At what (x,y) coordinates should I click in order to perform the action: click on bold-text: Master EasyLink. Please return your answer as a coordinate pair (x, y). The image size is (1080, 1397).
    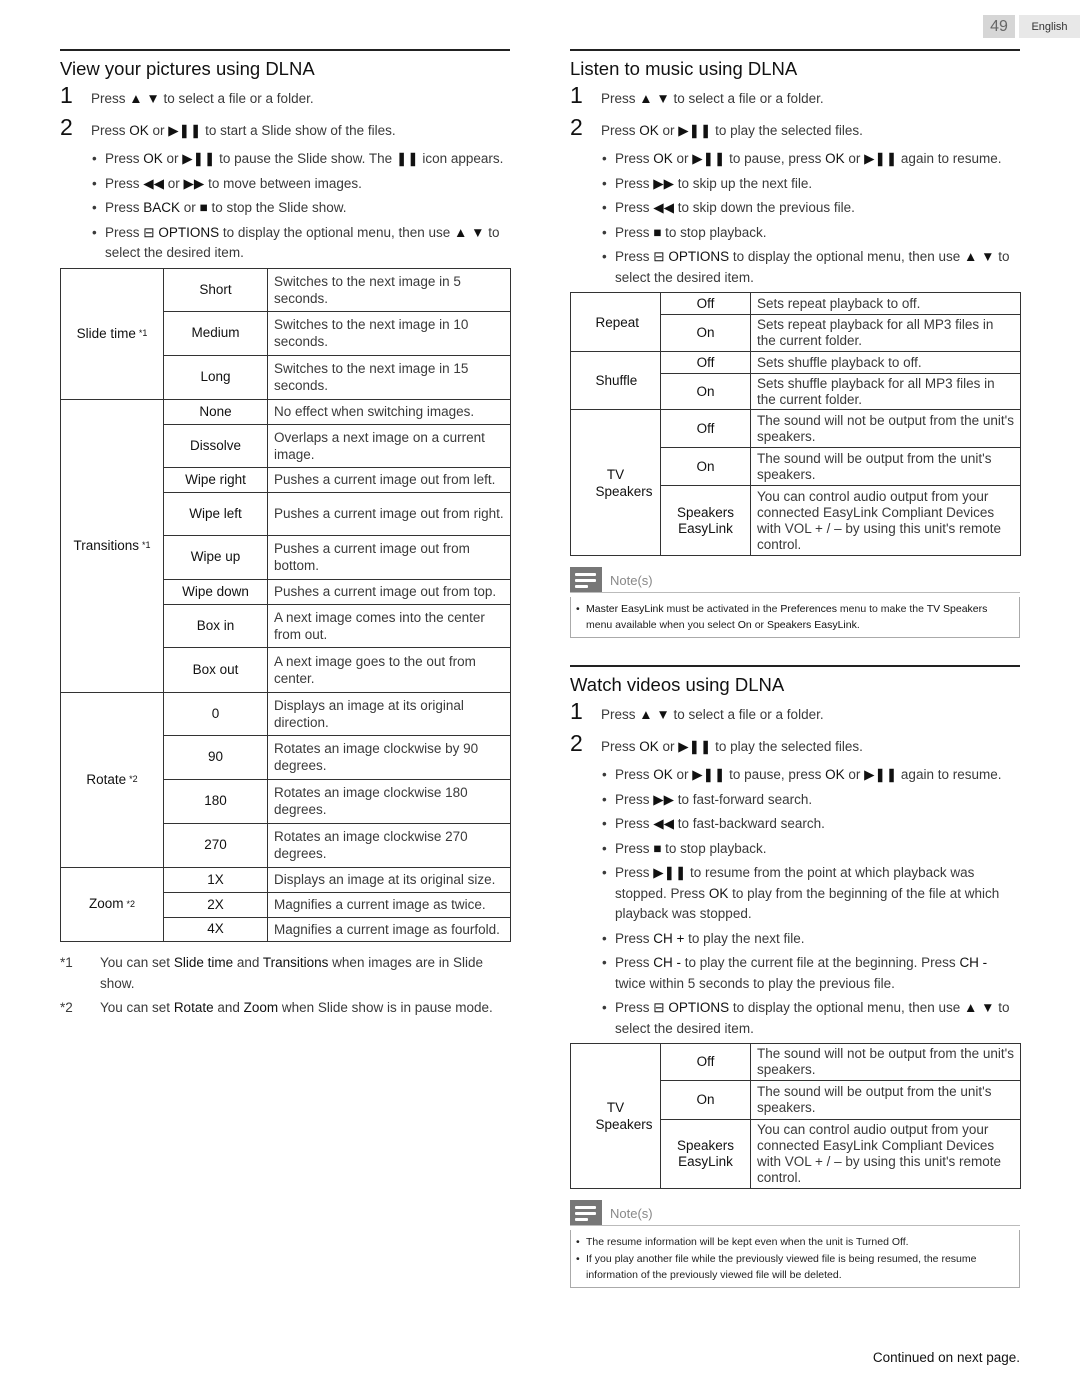
    Looking at the image, I should click on (625, 609).